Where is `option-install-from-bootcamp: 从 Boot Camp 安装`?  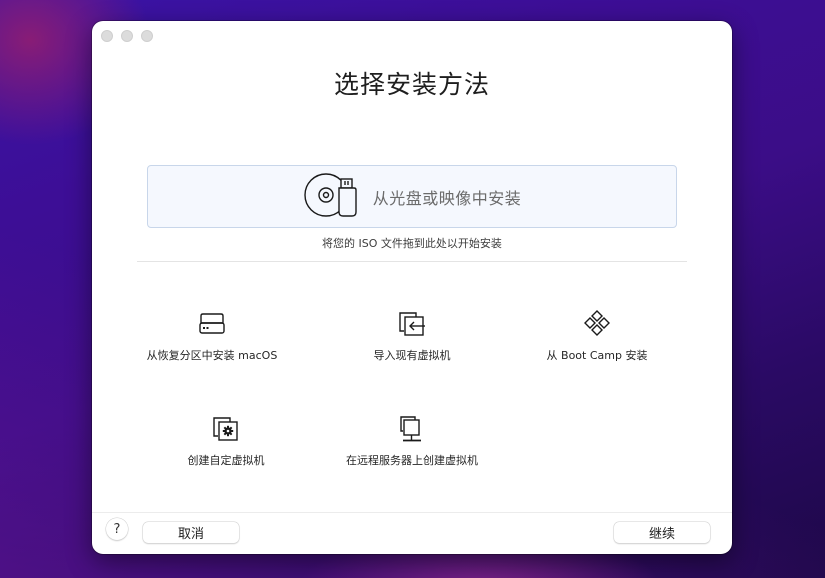
option-install-from-bootcamp: 从 Boot Camp 安装 is located at coordinates (597, 335).